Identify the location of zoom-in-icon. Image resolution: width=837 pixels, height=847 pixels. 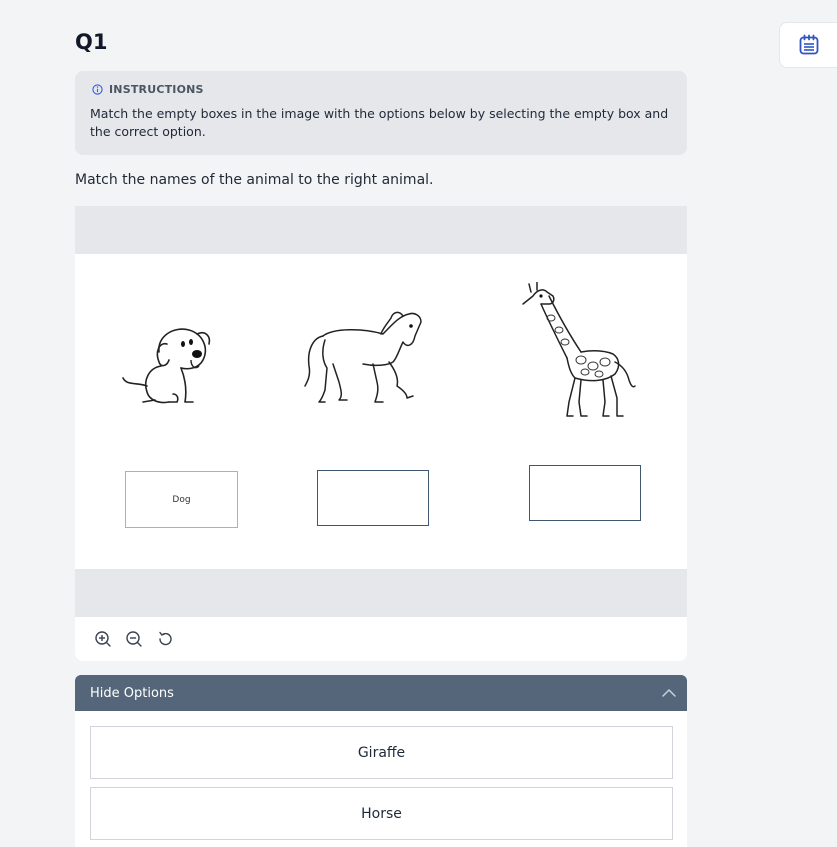
(103, 639).